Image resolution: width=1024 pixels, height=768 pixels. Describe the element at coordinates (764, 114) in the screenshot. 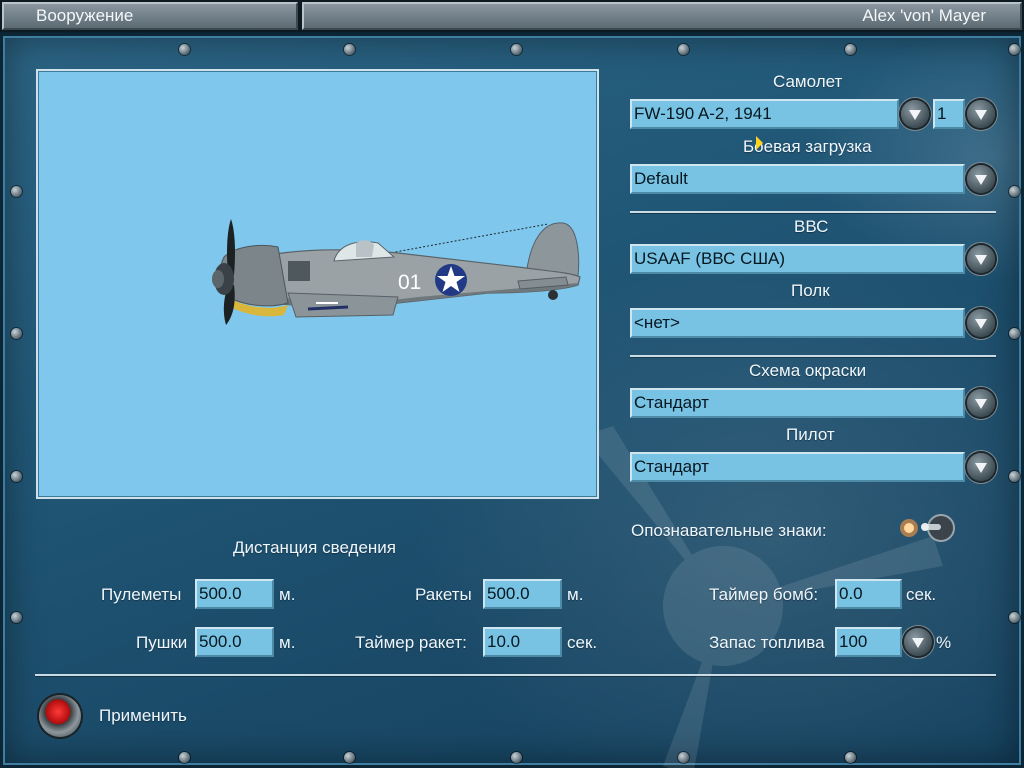

I see `aircraft-select: FW-190 A-2, 1941` at that location.